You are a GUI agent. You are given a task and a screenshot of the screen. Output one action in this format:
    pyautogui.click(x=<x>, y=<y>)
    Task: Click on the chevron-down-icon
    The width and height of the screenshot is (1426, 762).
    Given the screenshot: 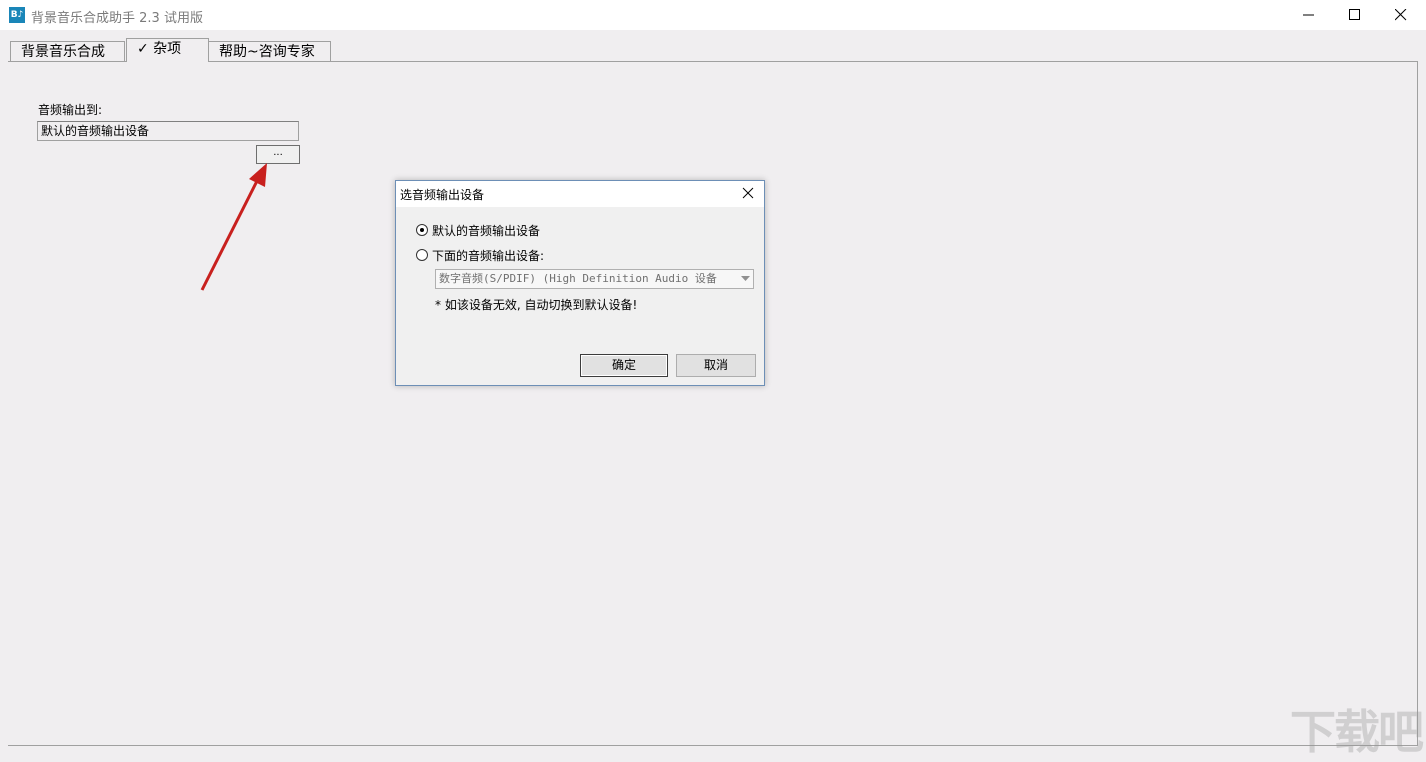 What is the action you would take?
    pyautogui.click(x=745, y=278)
    